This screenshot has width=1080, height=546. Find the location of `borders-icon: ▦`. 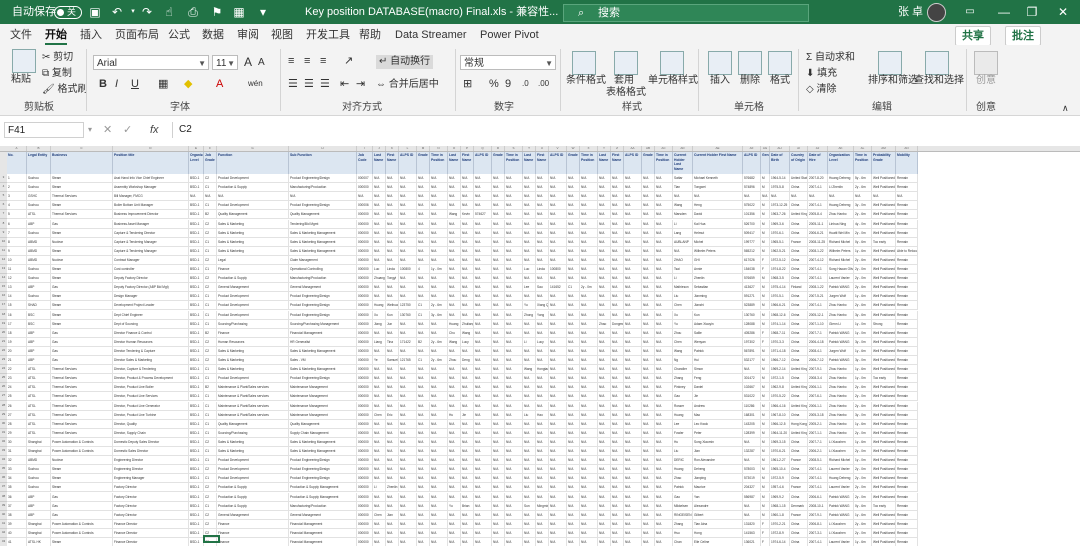

borders-icon: ▦ is located at coordinates (163, 84).